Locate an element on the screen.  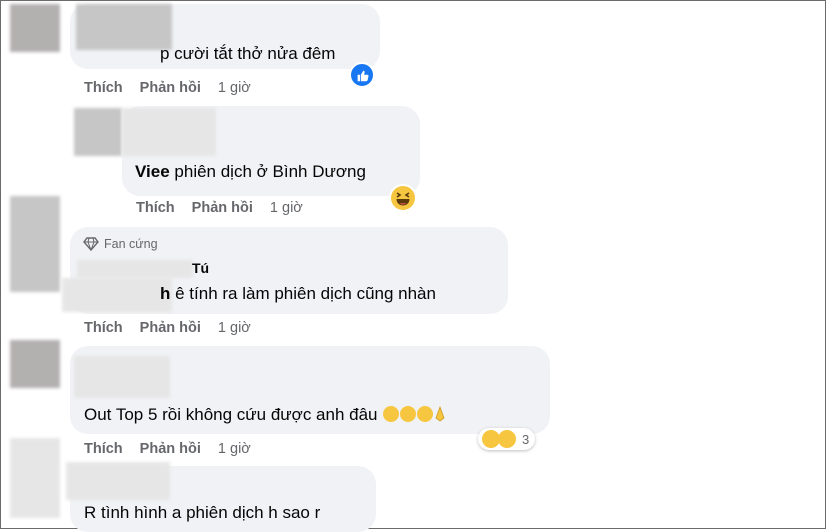
like-icon is located at coordinates (363, 75).